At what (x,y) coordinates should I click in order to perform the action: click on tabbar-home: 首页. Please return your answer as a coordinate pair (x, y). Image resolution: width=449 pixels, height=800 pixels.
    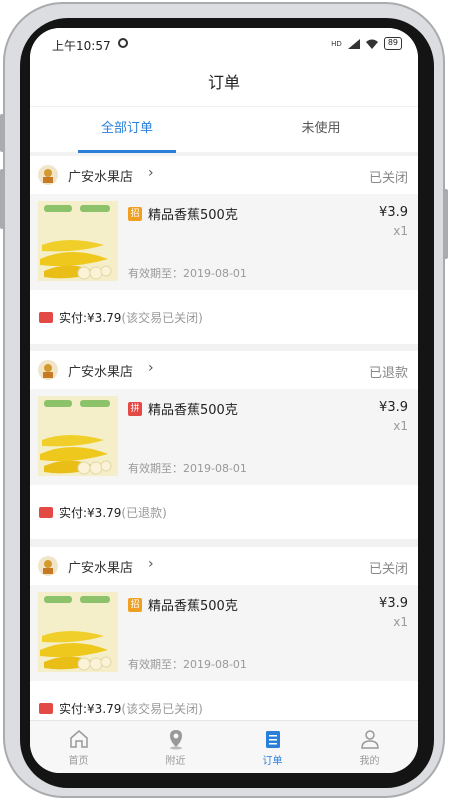
    Looking at the image, I should click on (78, 747).